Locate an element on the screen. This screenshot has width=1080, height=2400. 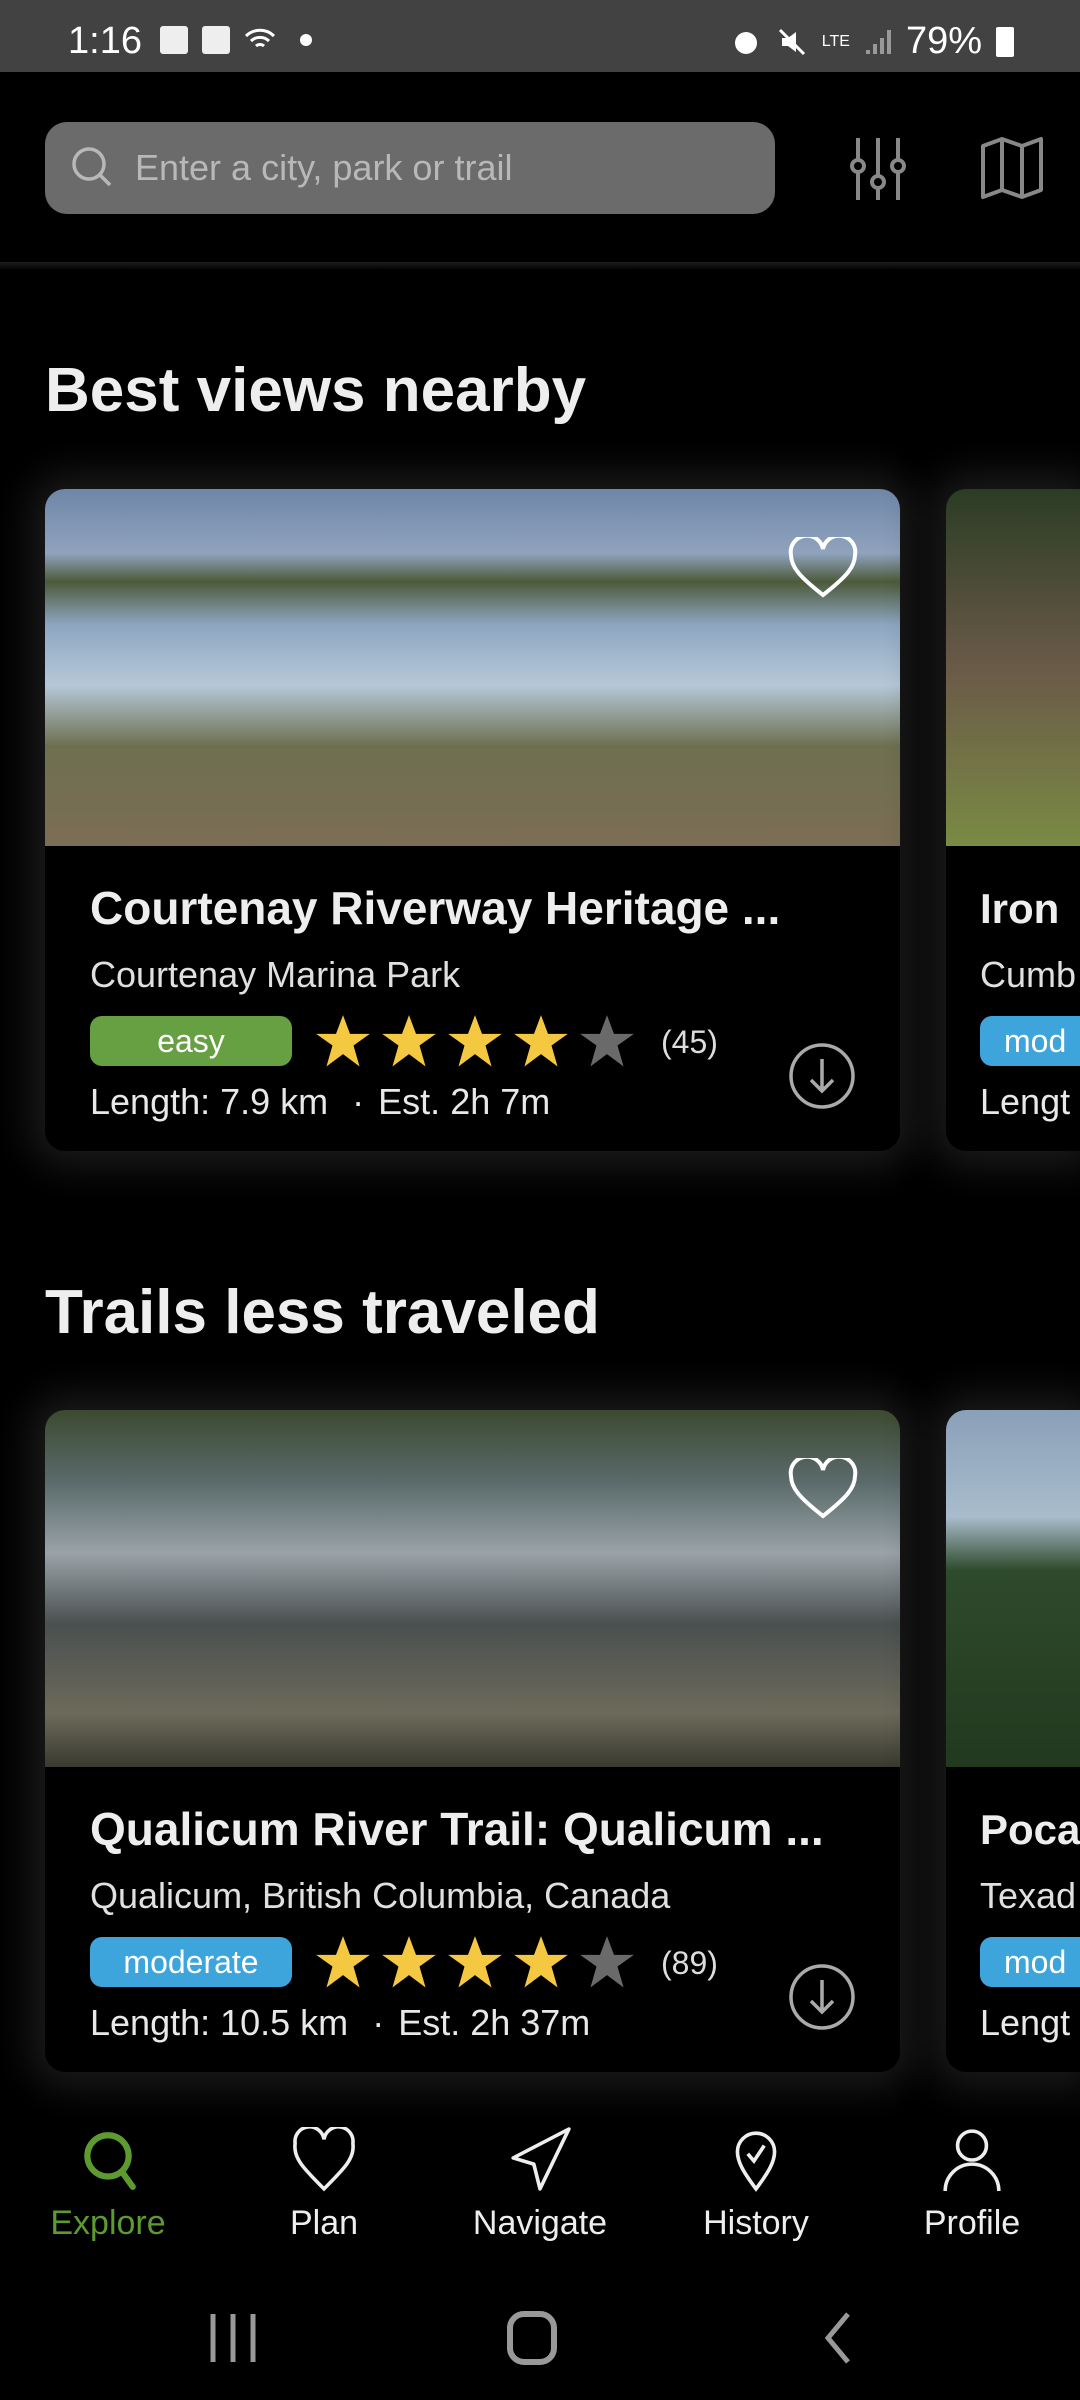
review-count: (89) is located at coordinates (689, 1962).